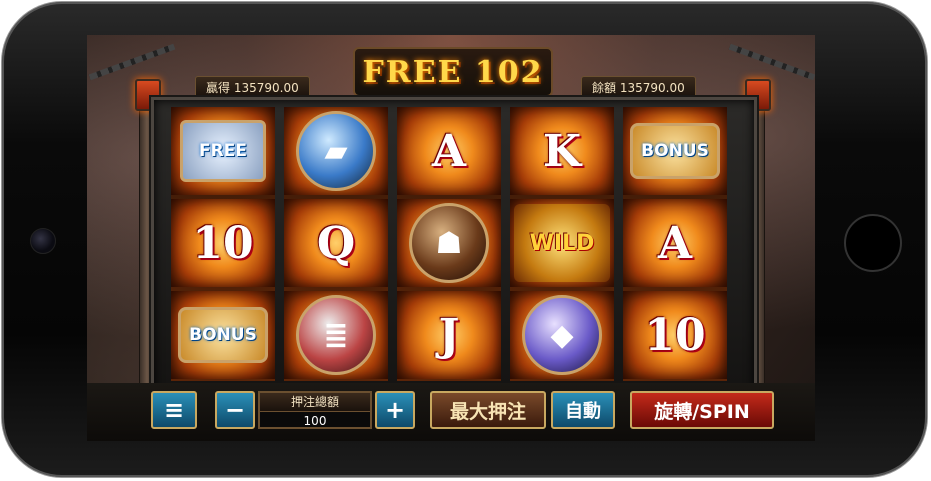 The height and width of the screenshot is (481, 931). I want to click on free-spins-count: FREE 102, so click(453, 72).